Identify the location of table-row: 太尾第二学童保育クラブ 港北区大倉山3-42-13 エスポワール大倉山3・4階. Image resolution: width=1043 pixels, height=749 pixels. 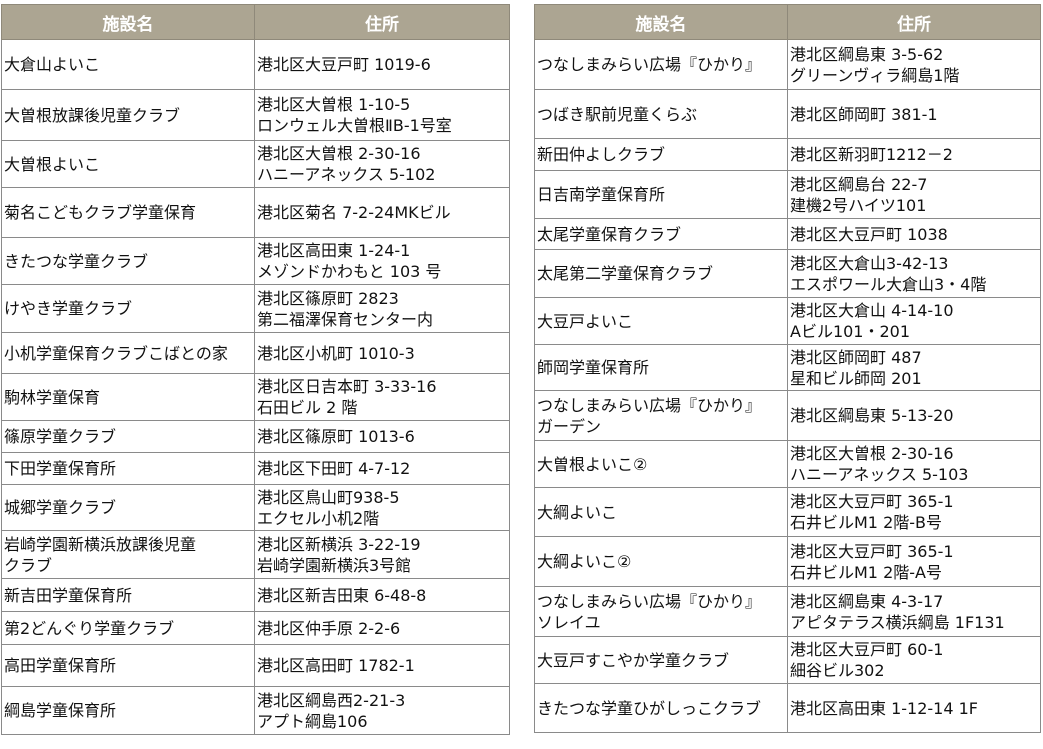
(787, 273).